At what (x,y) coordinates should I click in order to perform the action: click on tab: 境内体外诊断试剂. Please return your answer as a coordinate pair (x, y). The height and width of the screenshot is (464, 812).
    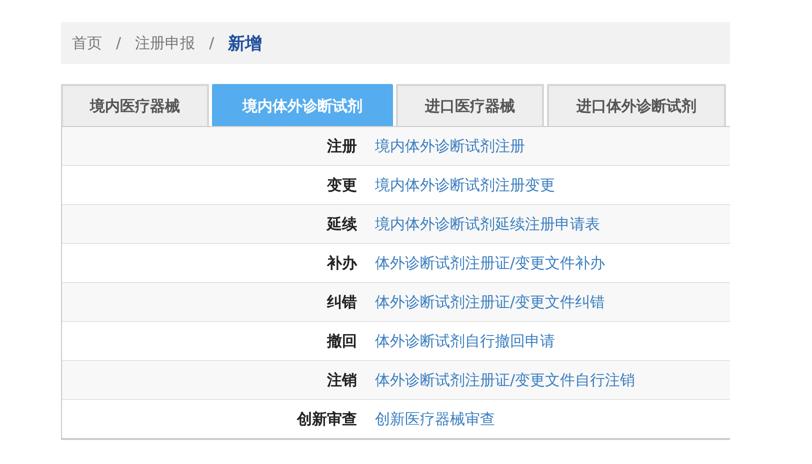
    Looking at the image, I should click on (302, 105).